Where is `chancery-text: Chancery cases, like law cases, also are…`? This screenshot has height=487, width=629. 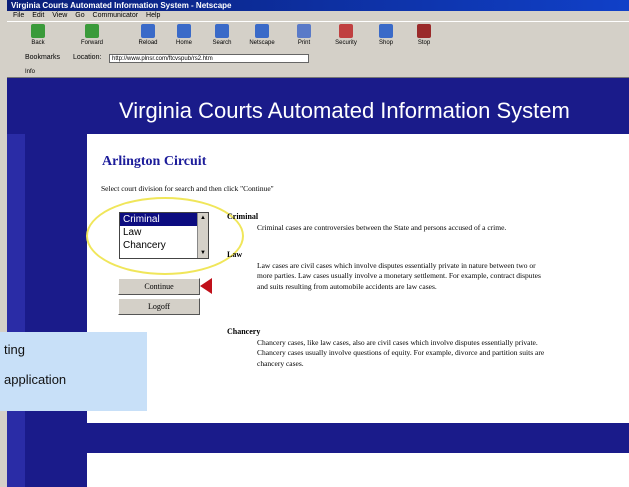 chancery-text: Chancery cases, like law cases, also are… is located at coordinates (401, 352).